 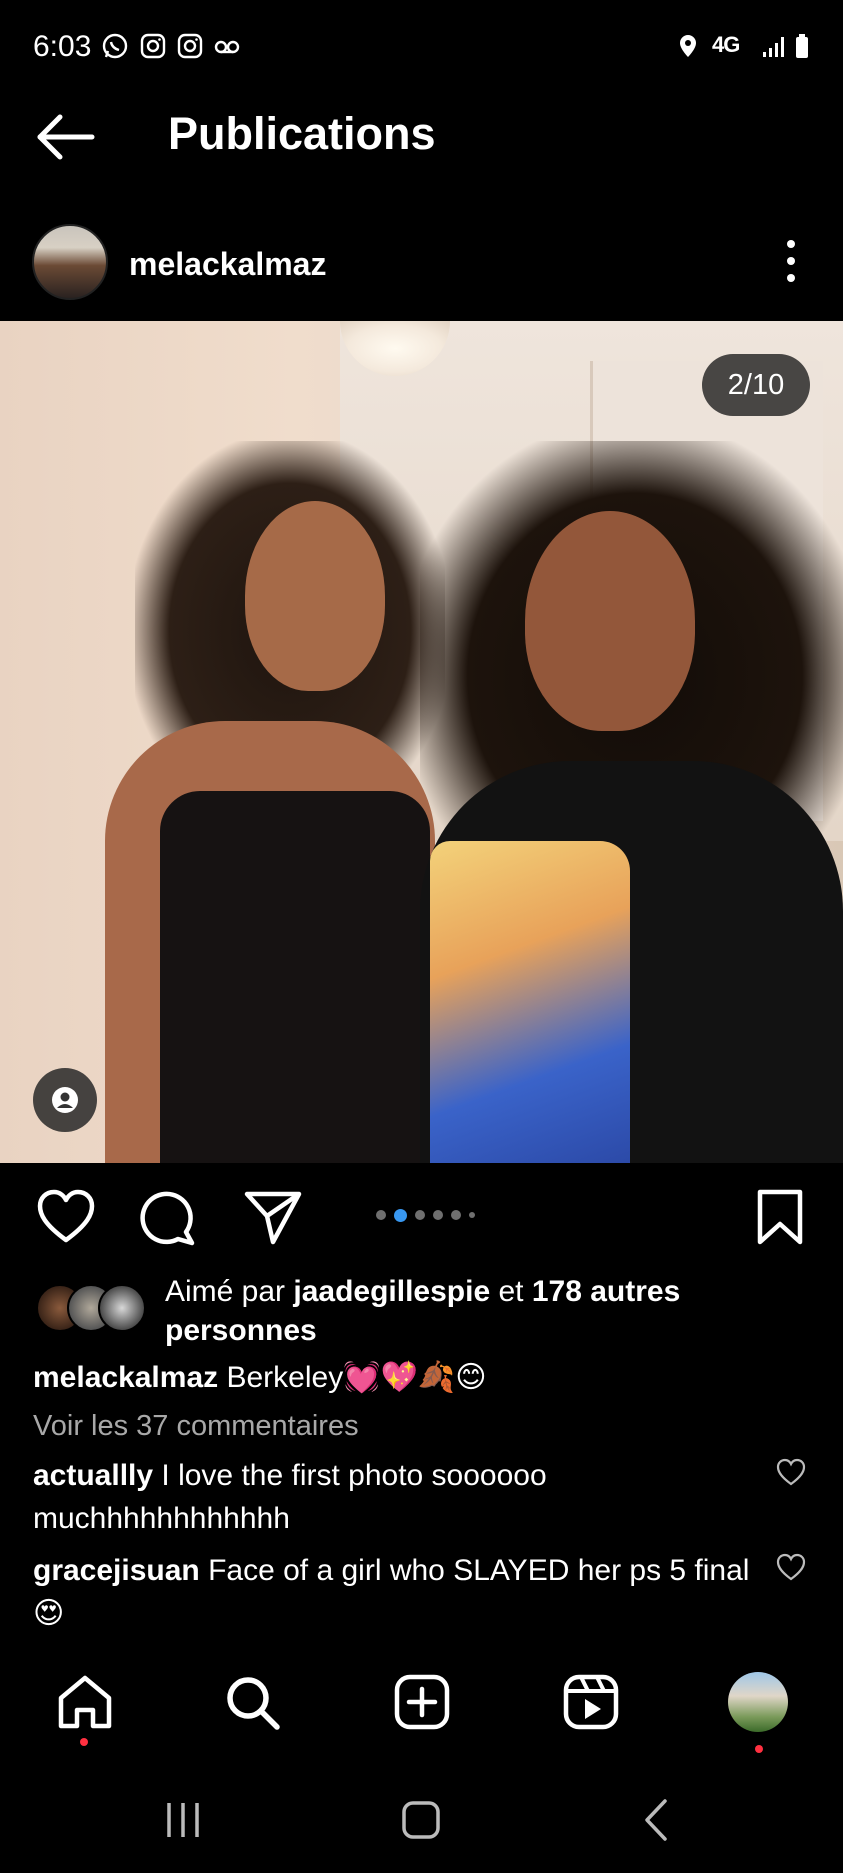 I want to click on nav-home, so click(x=85, y=1702).